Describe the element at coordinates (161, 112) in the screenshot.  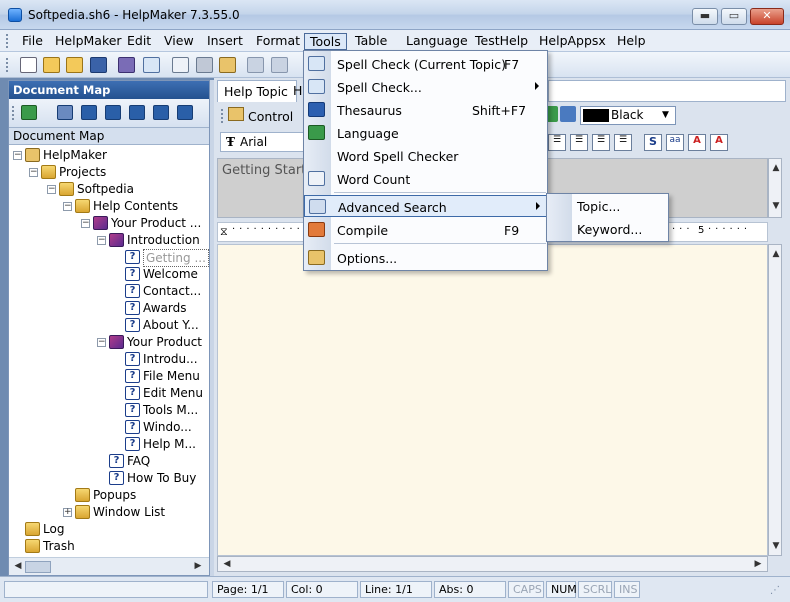
I see `move-down-icon` at that location.